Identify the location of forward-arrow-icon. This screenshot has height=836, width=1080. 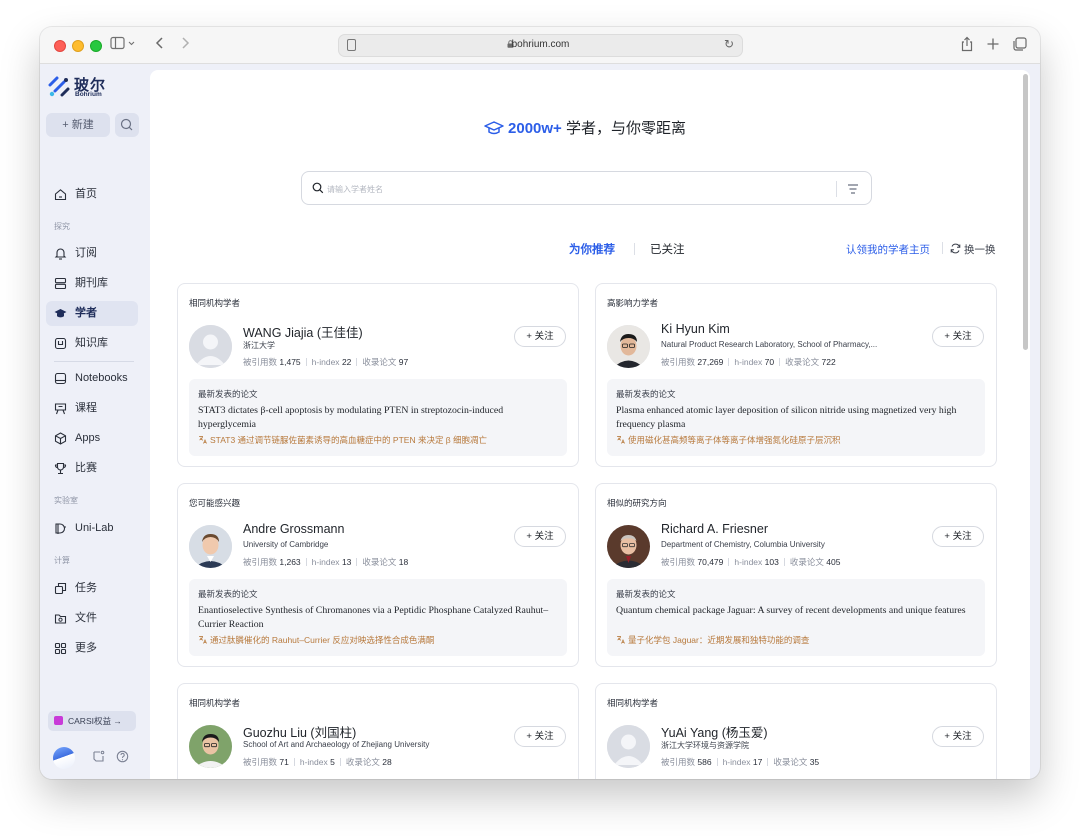
(185, 45).